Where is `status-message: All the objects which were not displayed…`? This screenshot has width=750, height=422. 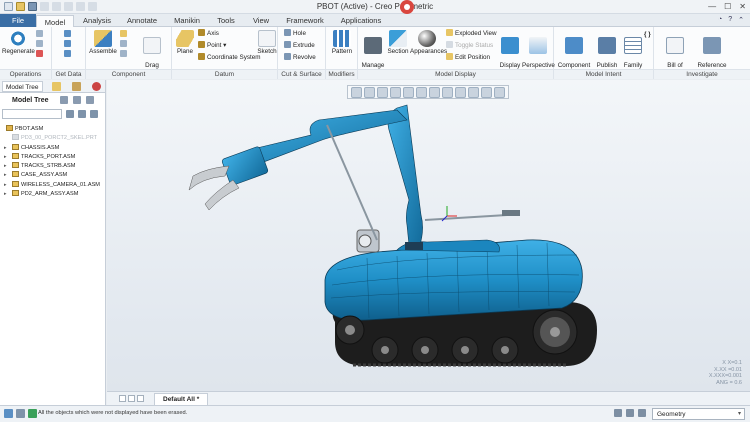
status-message: All the objects which were not displayed… is located at coordinates (113, 413).